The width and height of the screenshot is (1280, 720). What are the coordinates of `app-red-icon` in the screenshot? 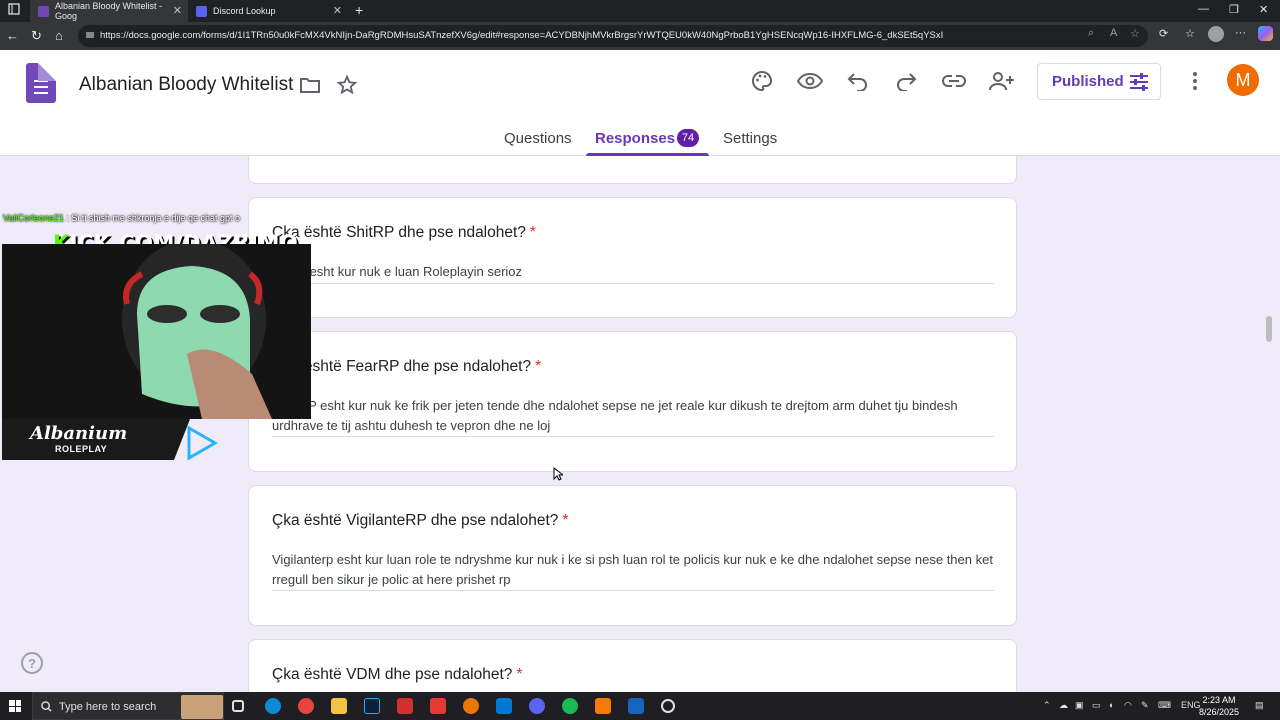 It's located at (405, 706).